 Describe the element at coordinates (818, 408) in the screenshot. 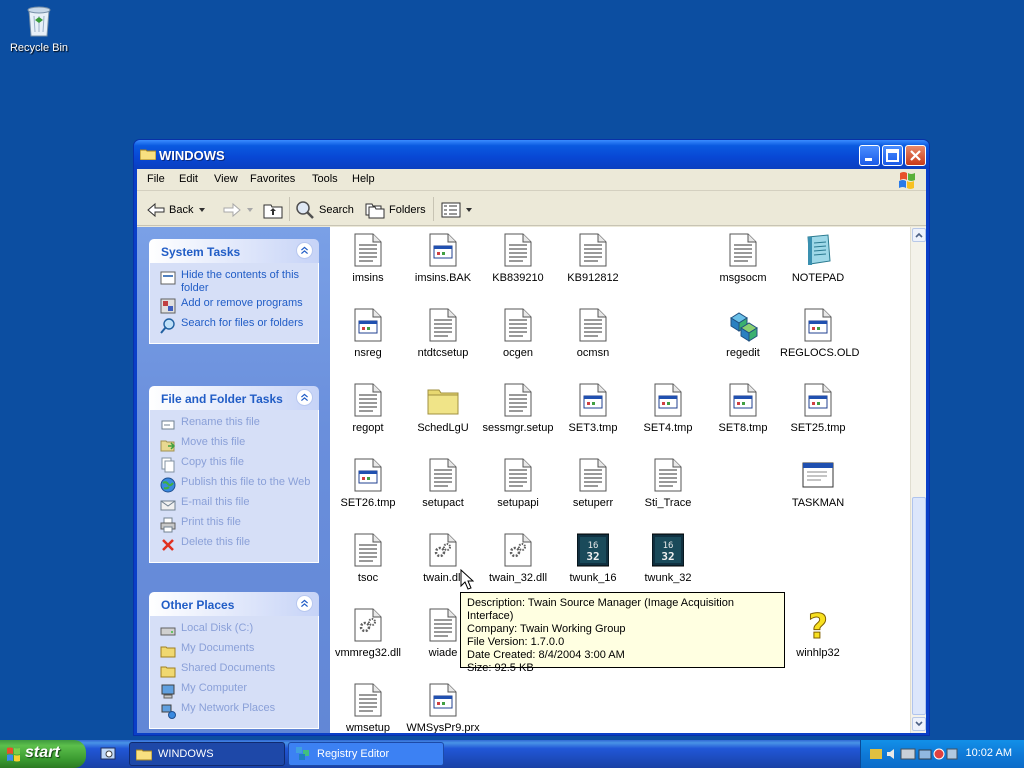

I see `file-item: SET25.tmp` at that location.